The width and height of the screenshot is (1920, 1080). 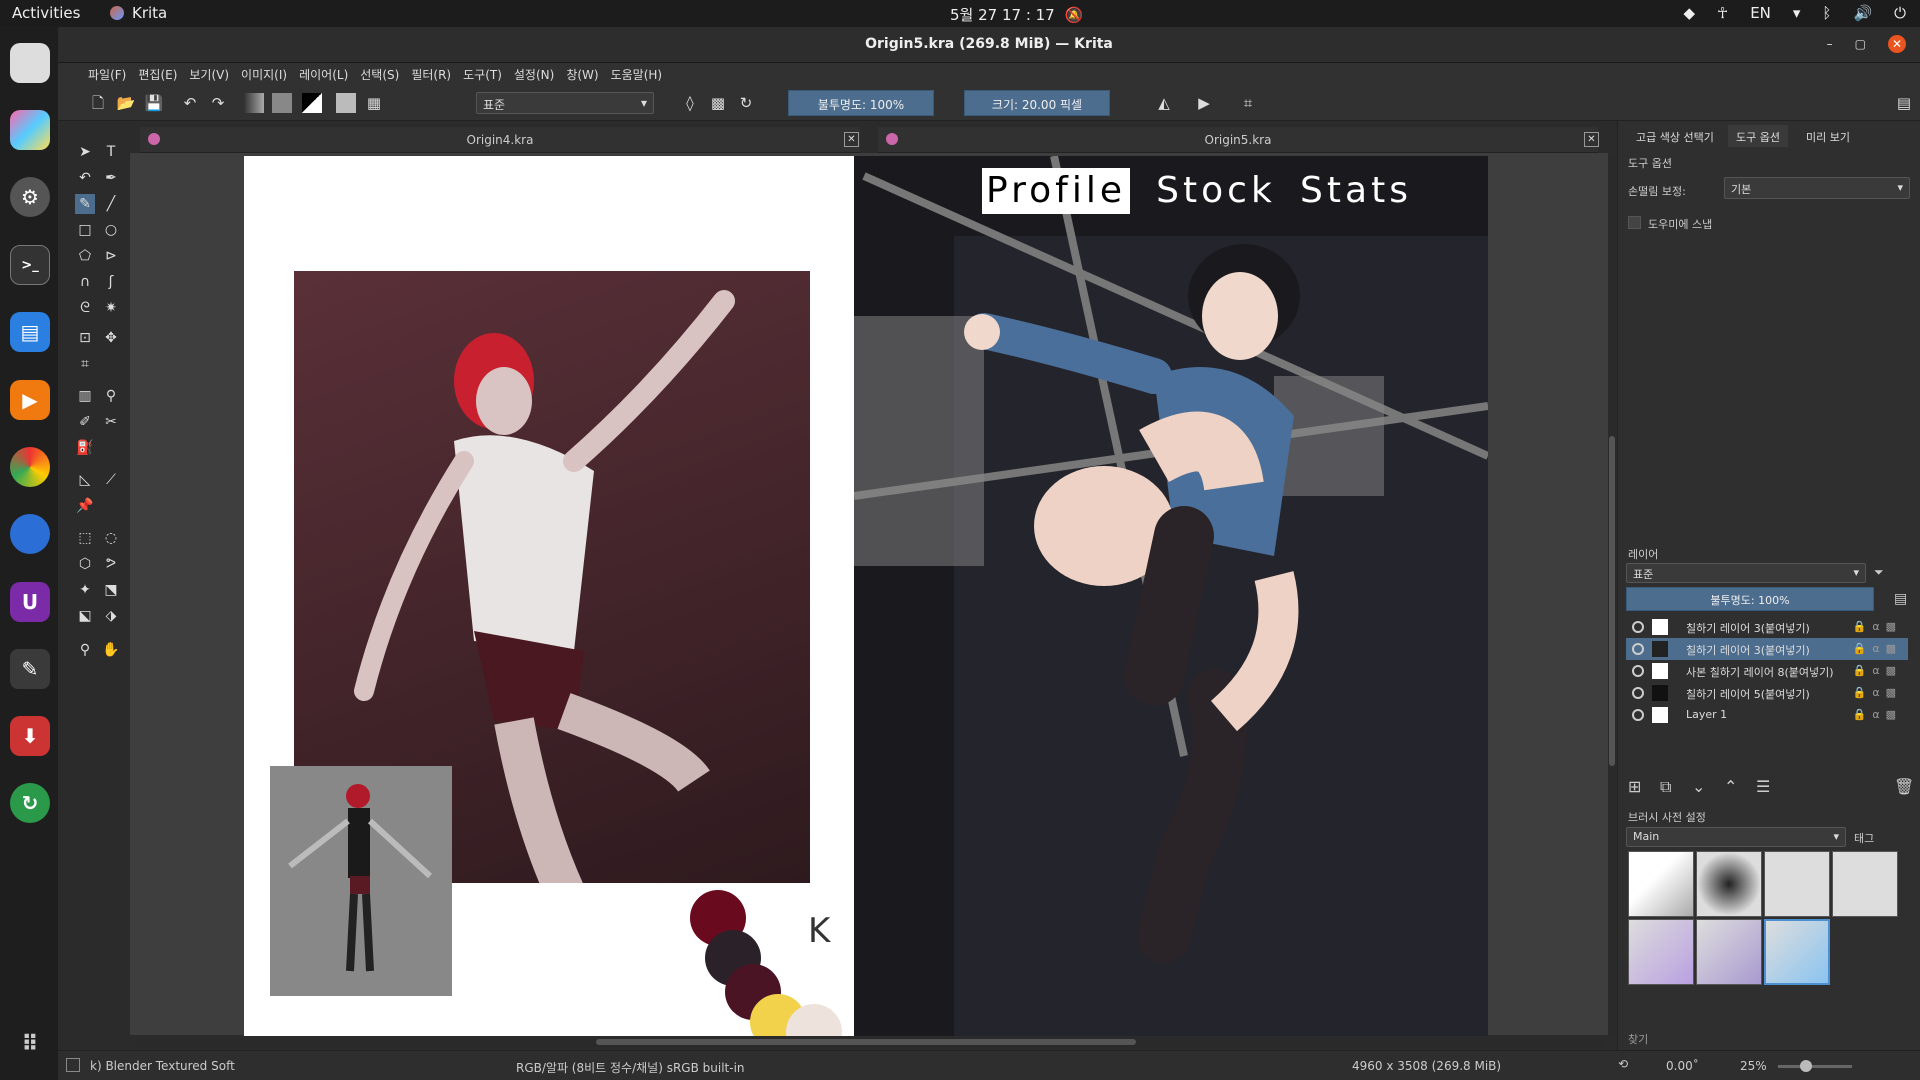 I want to click on brush-preset-pencil, so click(x=1797, y=884).